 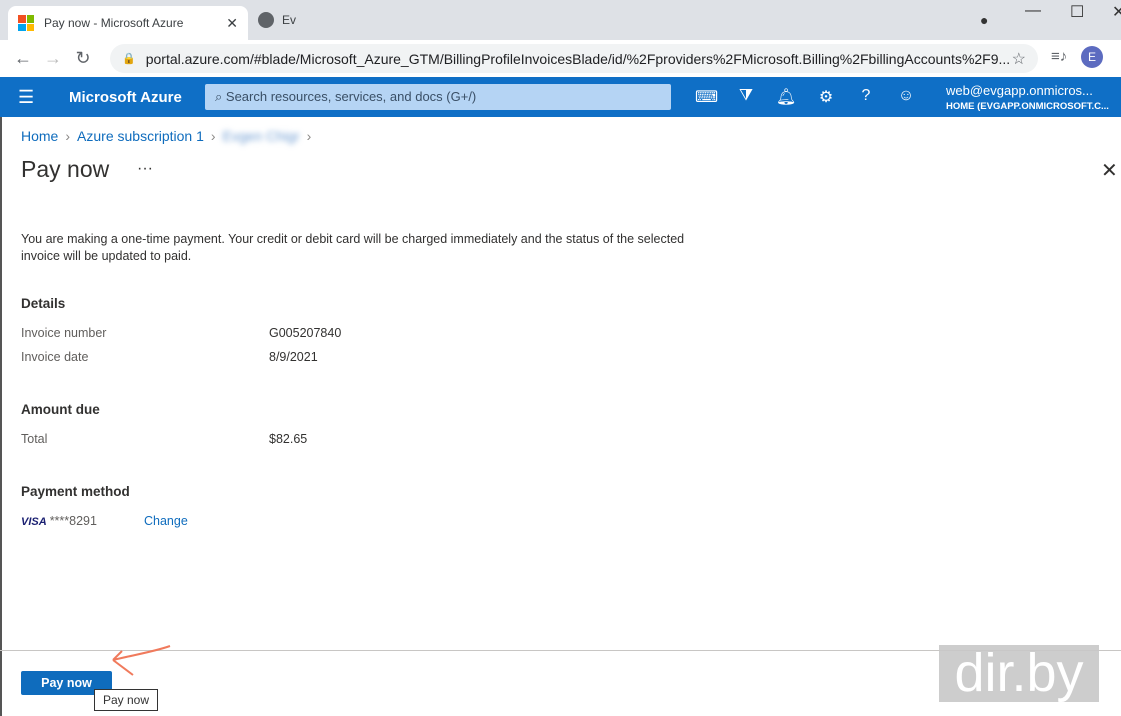 What do you see at coordinates (166, 521) in the screenshot?
I see `change-payment-link: Change` at bounding box center [166, 521].